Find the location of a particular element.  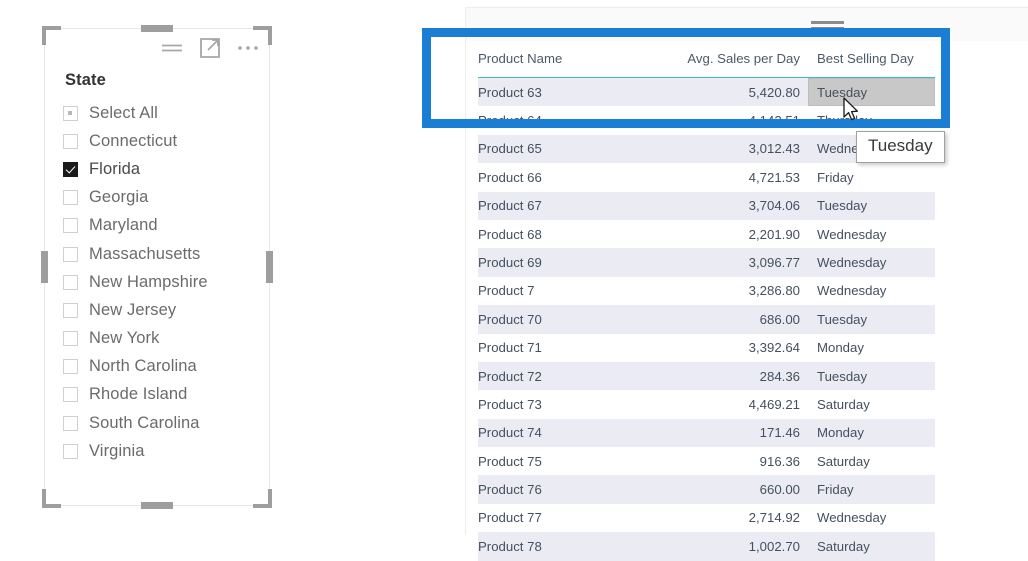

resize-handle-top is located at coordinates (157, 28).